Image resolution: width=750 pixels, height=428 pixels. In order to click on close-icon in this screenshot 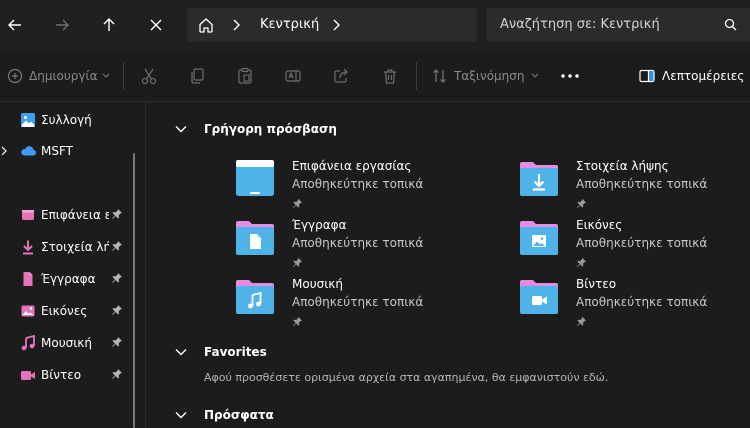, I will do `click(156, 25)`.